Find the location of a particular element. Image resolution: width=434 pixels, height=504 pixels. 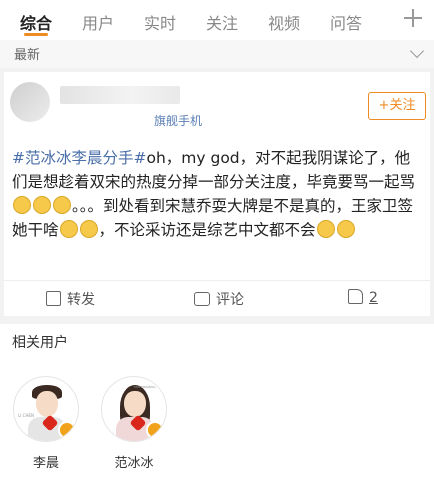

avatar: FAN BINGBING is located at coordinates (134, 409).